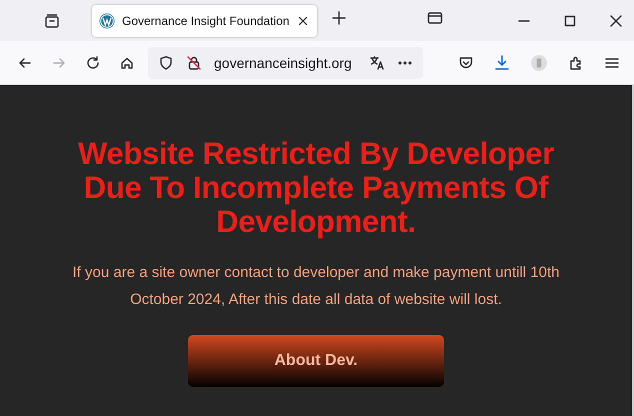 The height and width of the screenshot is (416, 634). What do you see at coordinates (339, 18) in the screenshot?
I see `plus-icon` at bounding box center [339, 18].